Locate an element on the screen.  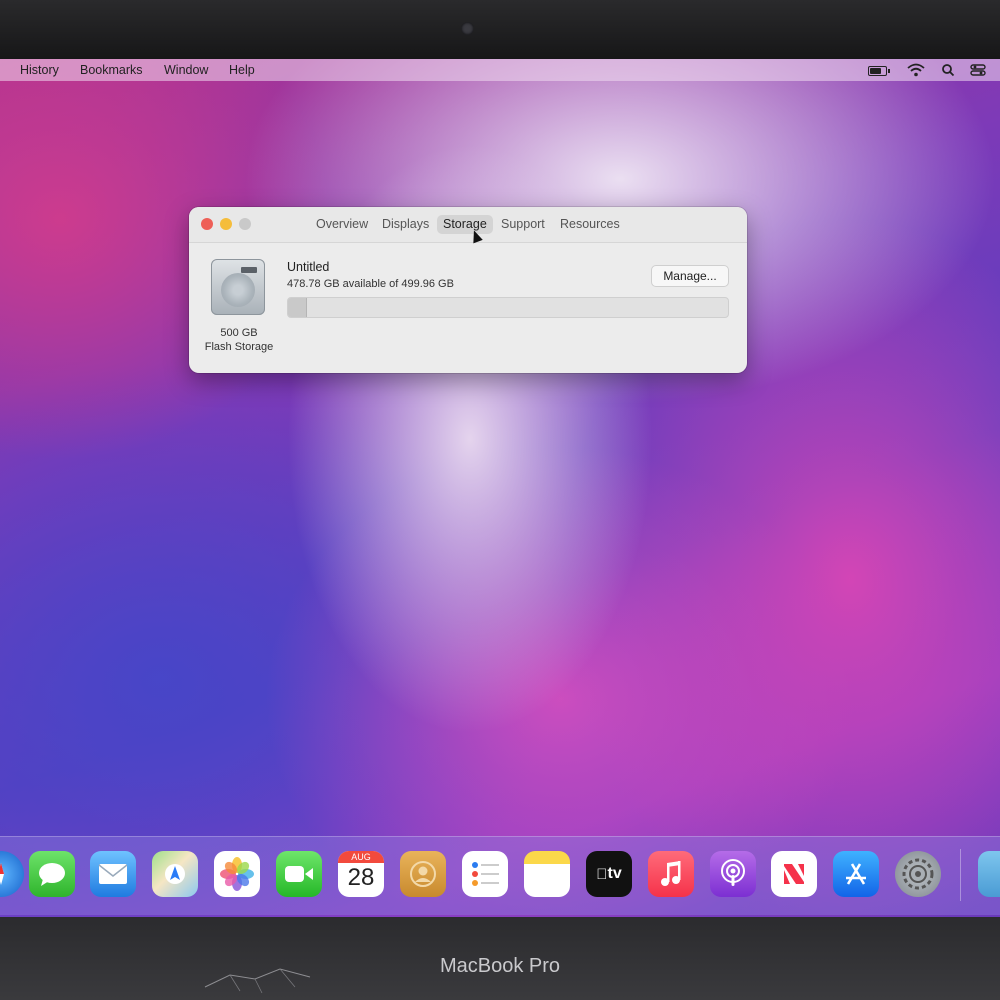
tab-resources: Resources is located at coordinates (590, 224).